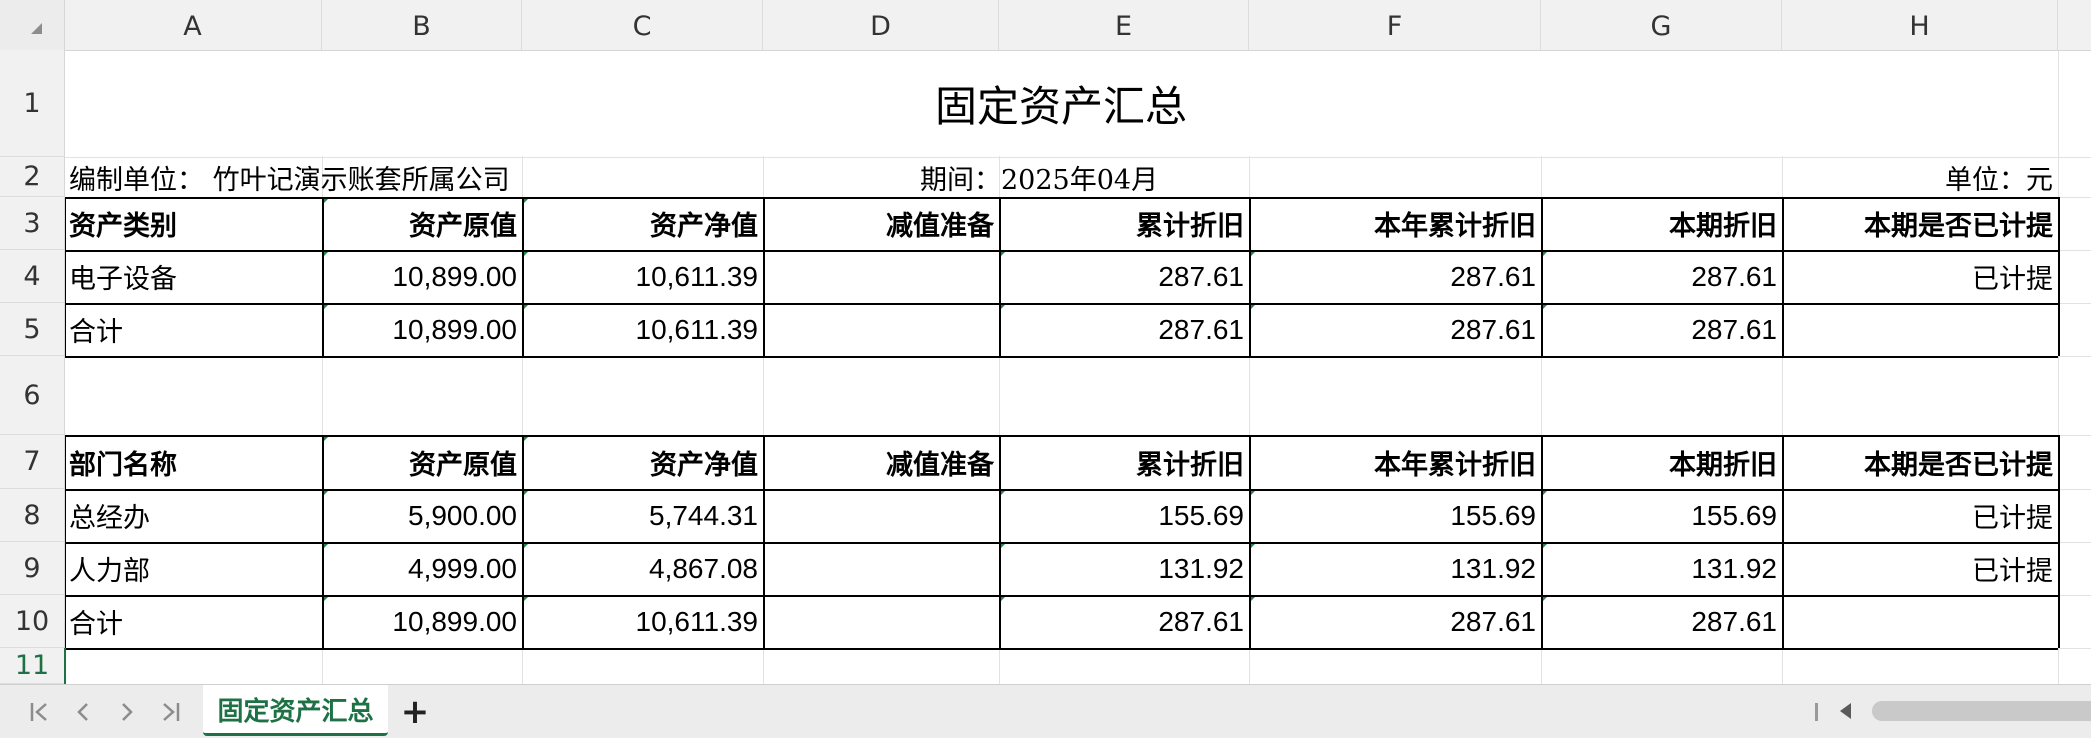  I want to click on column-header-bar: ABCDEFGH, so click(1045, 25).